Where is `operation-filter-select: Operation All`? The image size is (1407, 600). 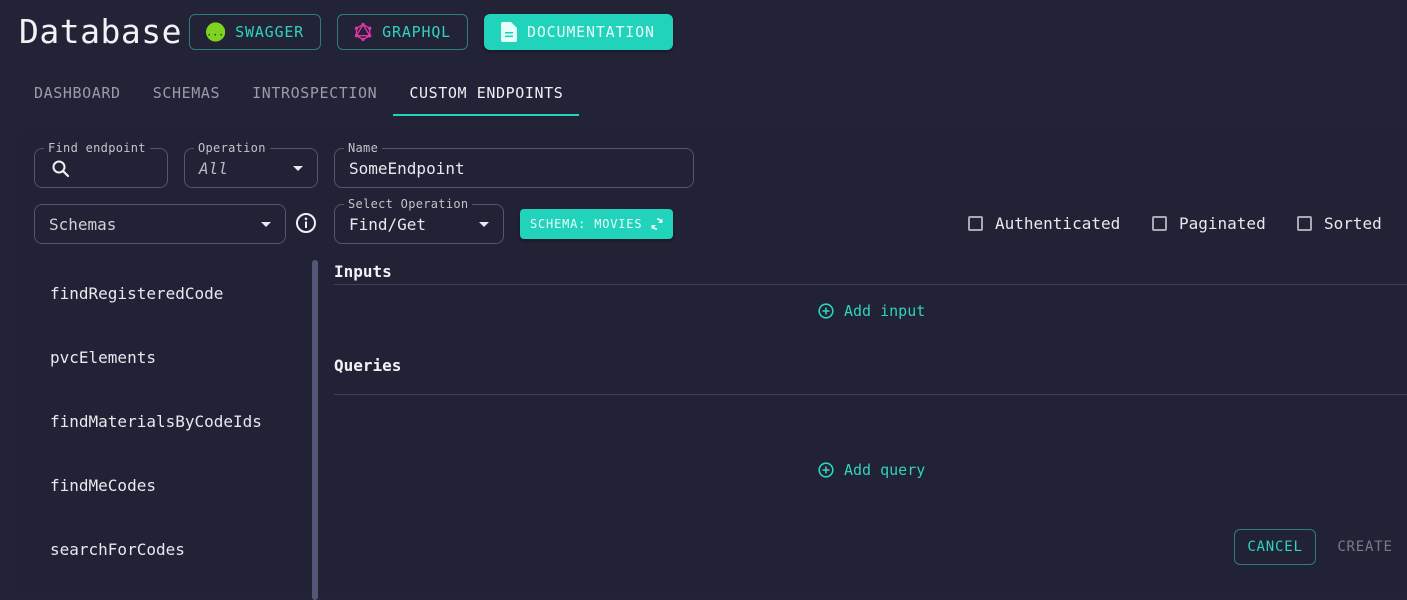
operation-filter-select: Operation All is located at coordinates (251, 164).